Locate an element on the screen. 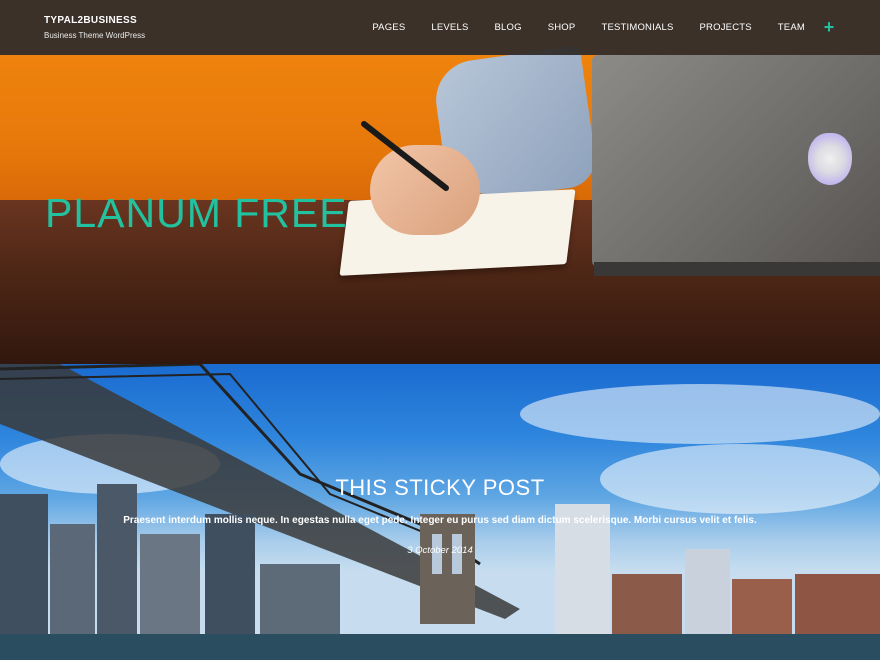 The width and height of the screenshot is (880, 660). hero-hand-image is located at coordinates (425, 190).